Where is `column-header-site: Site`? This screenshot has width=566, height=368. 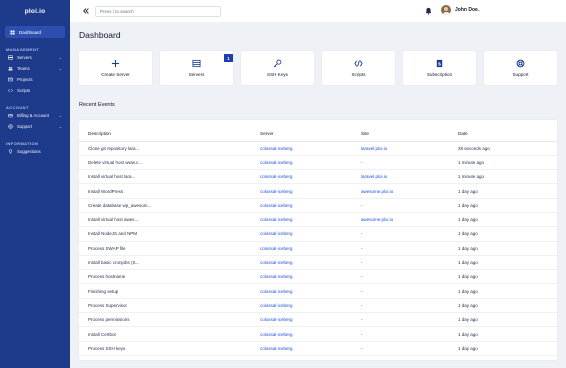
column-header-site: Site is located at coordinates (409, 134).